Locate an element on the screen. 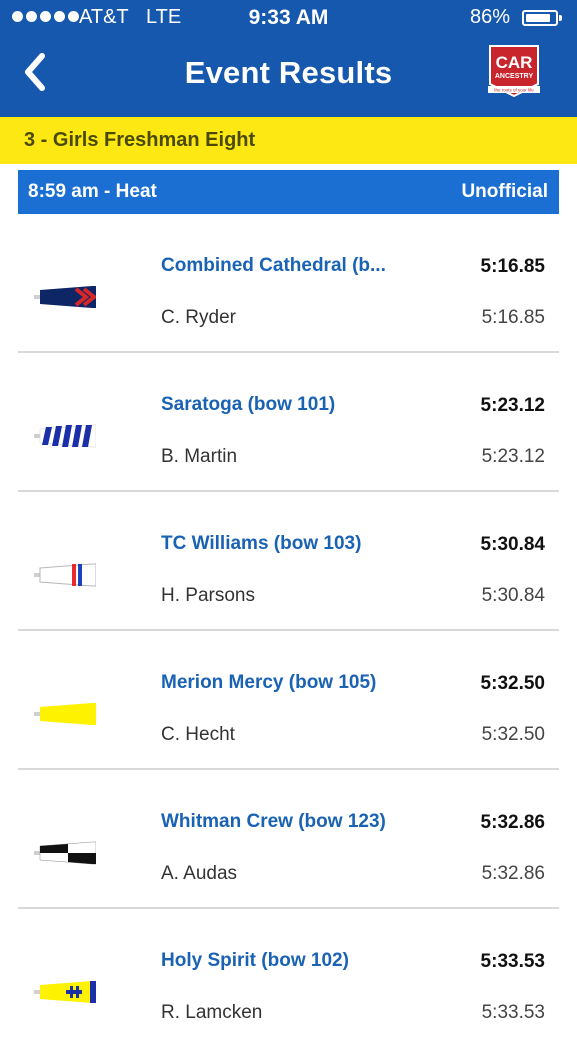 Image resolution: width=577 pixels, height=1048 pixels. oar-white-red-blue-bands-icon is located at coordinates (65, 575).